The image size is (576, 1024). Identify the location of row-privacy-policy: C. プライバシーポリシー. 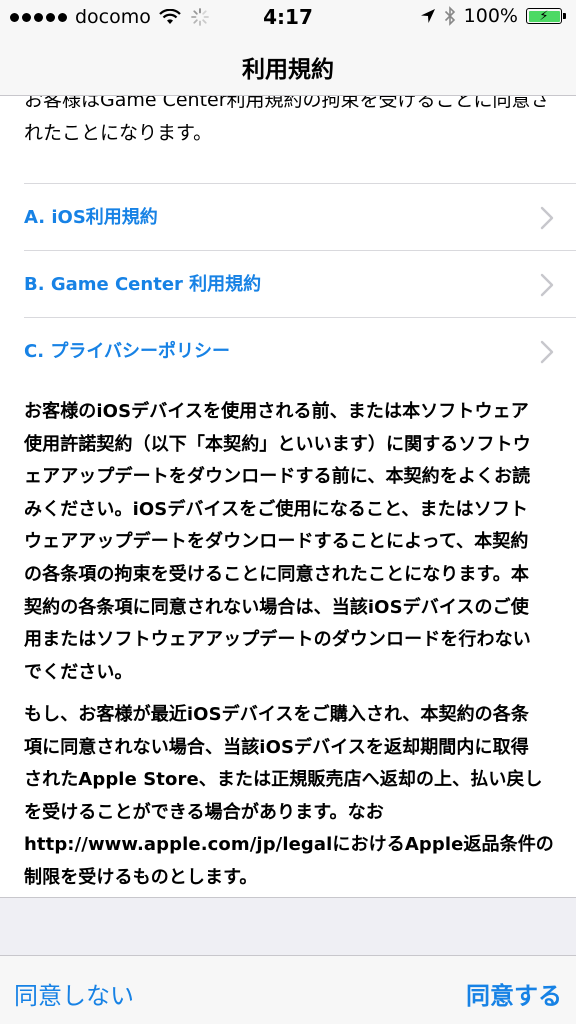
(288, 351).